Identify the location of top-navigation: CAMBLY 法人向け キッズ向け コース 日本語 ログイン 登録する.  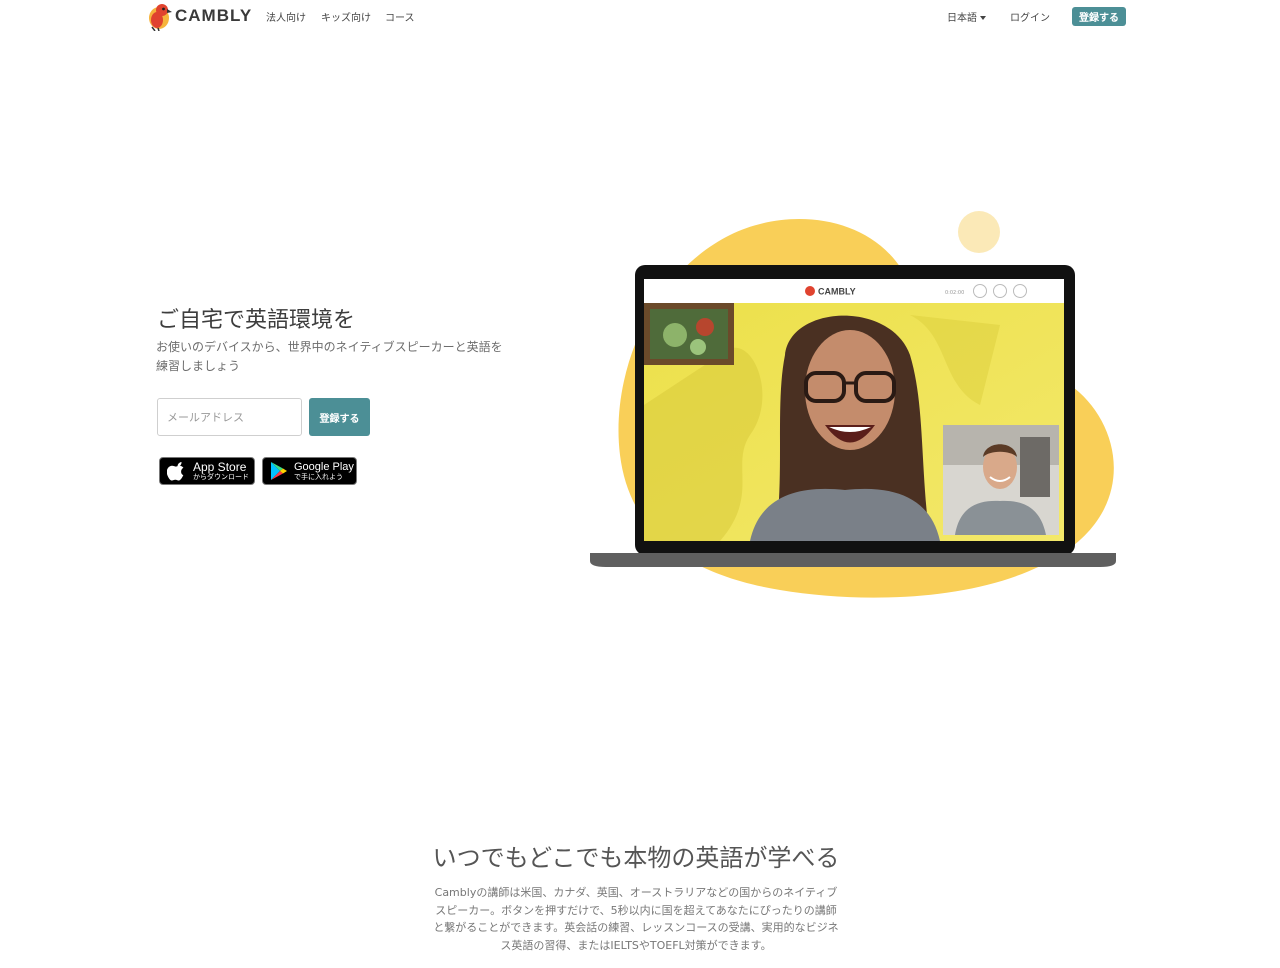
(640, 17).